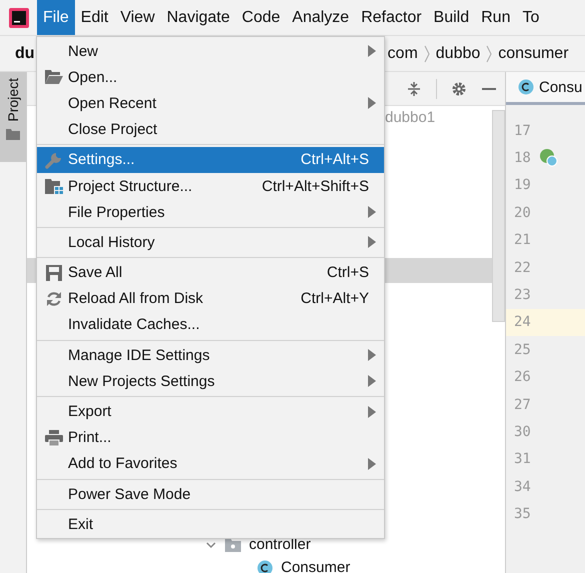 Image resolution: width=585 pixels, height=573 pixels. What do you see at coordinates (94, 17) in the screenshot?
I see `menu-bar-item: Edit` at bounding box center [94, 17].